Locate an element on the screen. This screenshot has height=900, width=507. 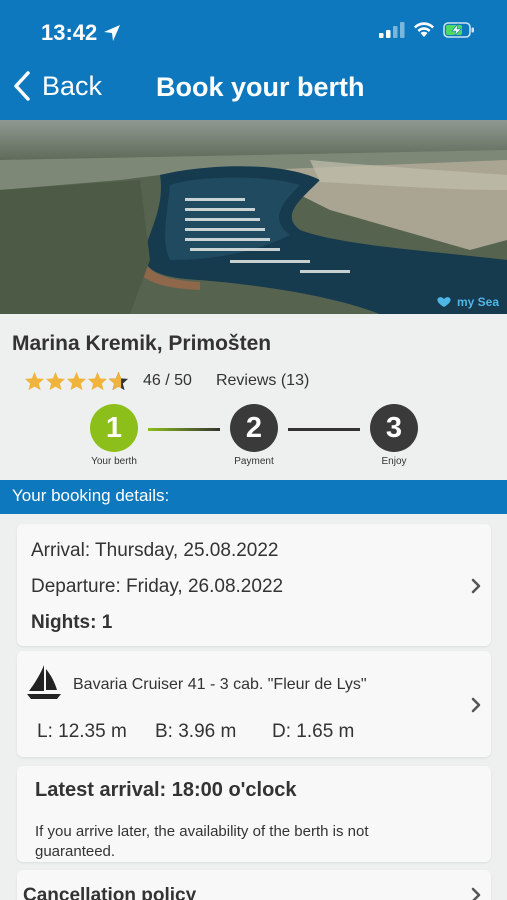
cancellation-title: Cancellation policy is located at coordinates (110, 892).